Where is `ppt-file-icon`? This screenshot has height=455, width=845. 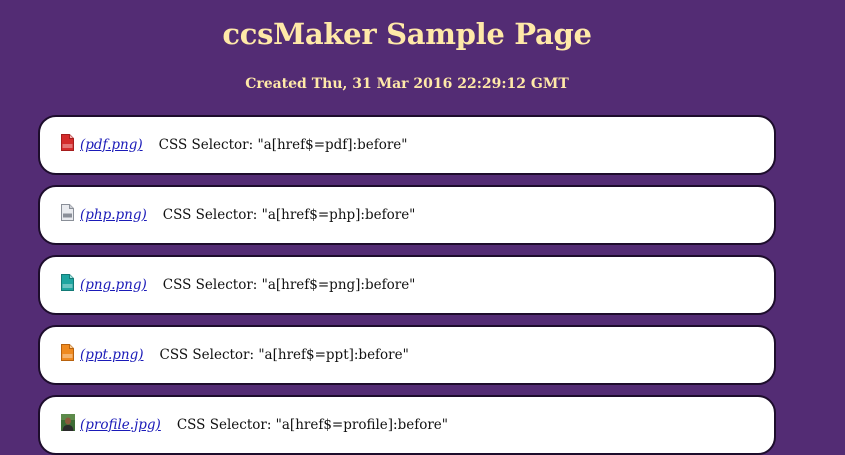
ppt-file-icon is located at coordinates (67, 352).